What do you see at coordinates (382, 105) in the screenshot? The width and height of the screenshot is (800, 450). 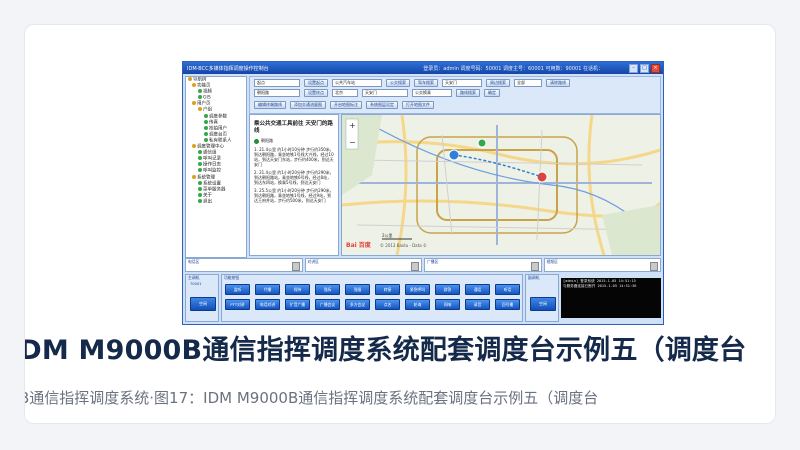 I see `layer-settings-button: 系统图层设定` at bounding box center [382, 105].